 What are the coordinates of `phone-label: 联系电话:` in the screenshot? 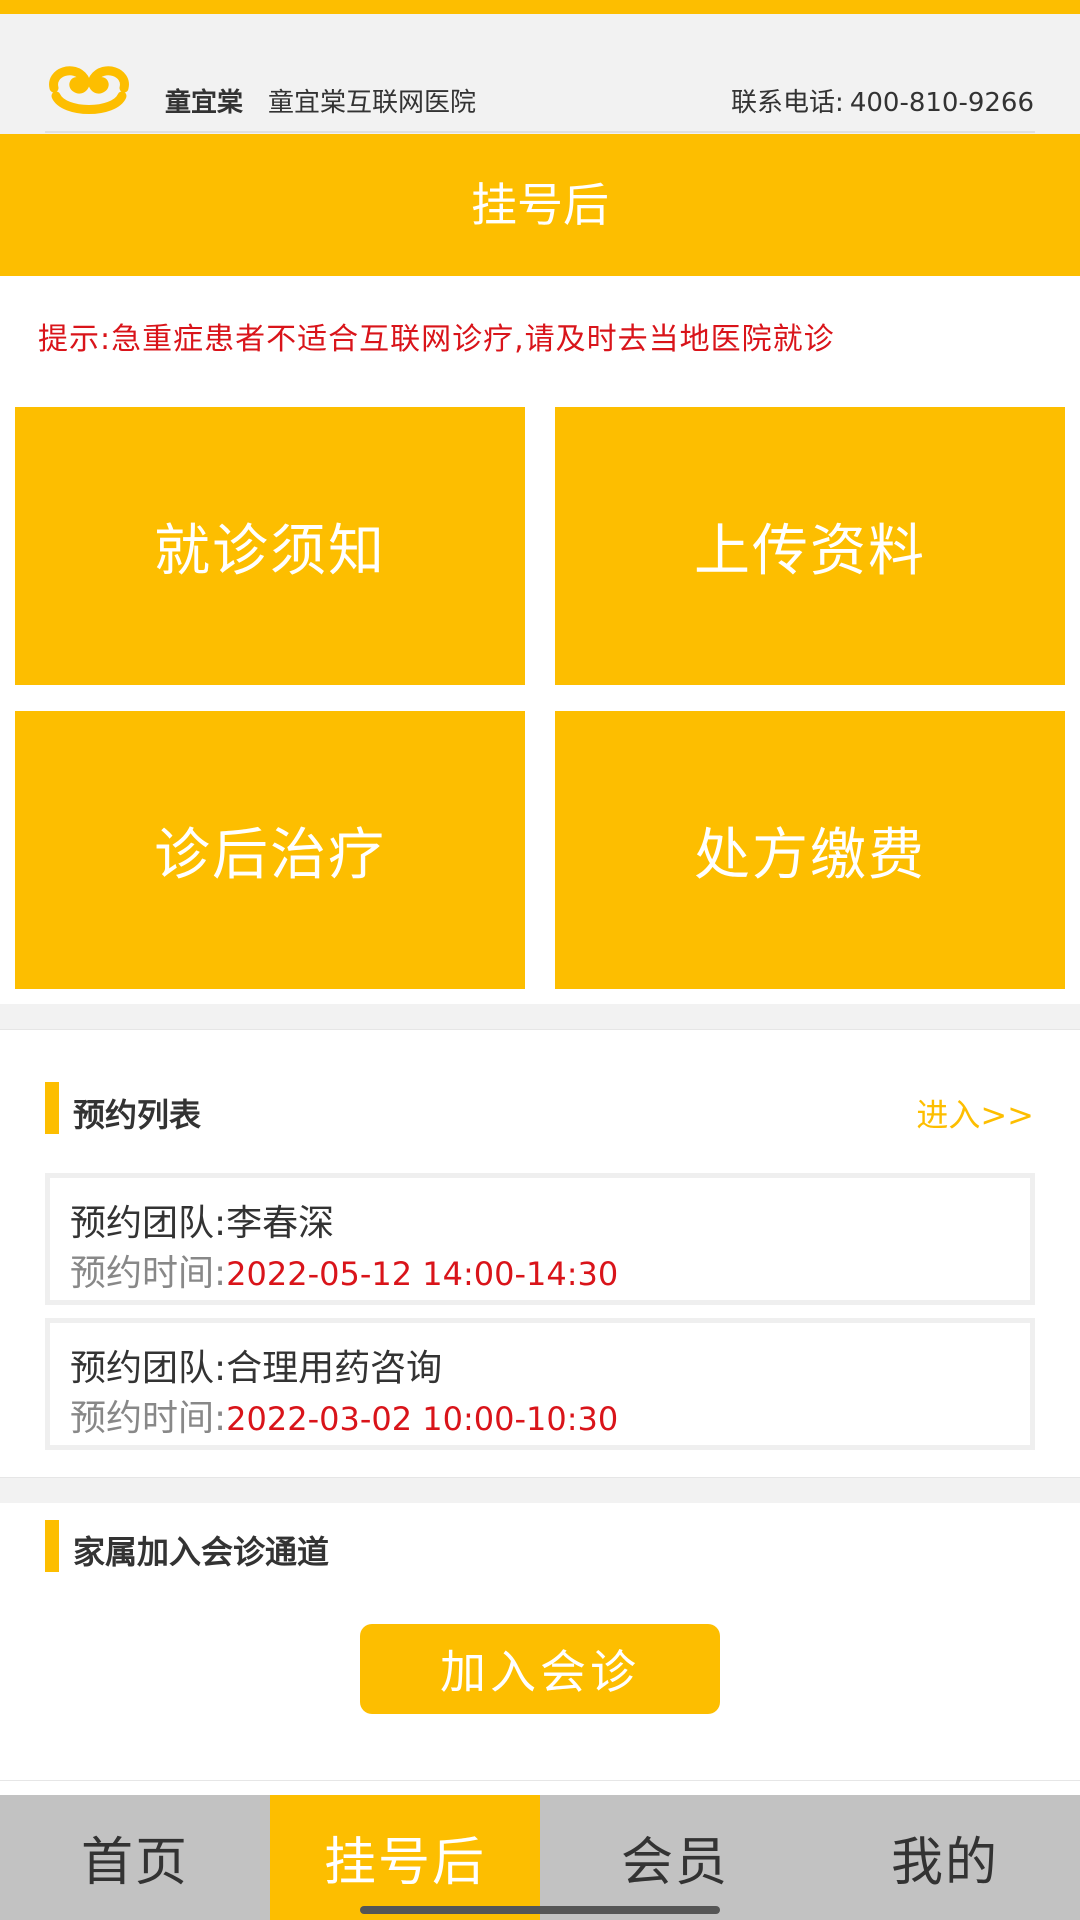 It's located at (787, 103).